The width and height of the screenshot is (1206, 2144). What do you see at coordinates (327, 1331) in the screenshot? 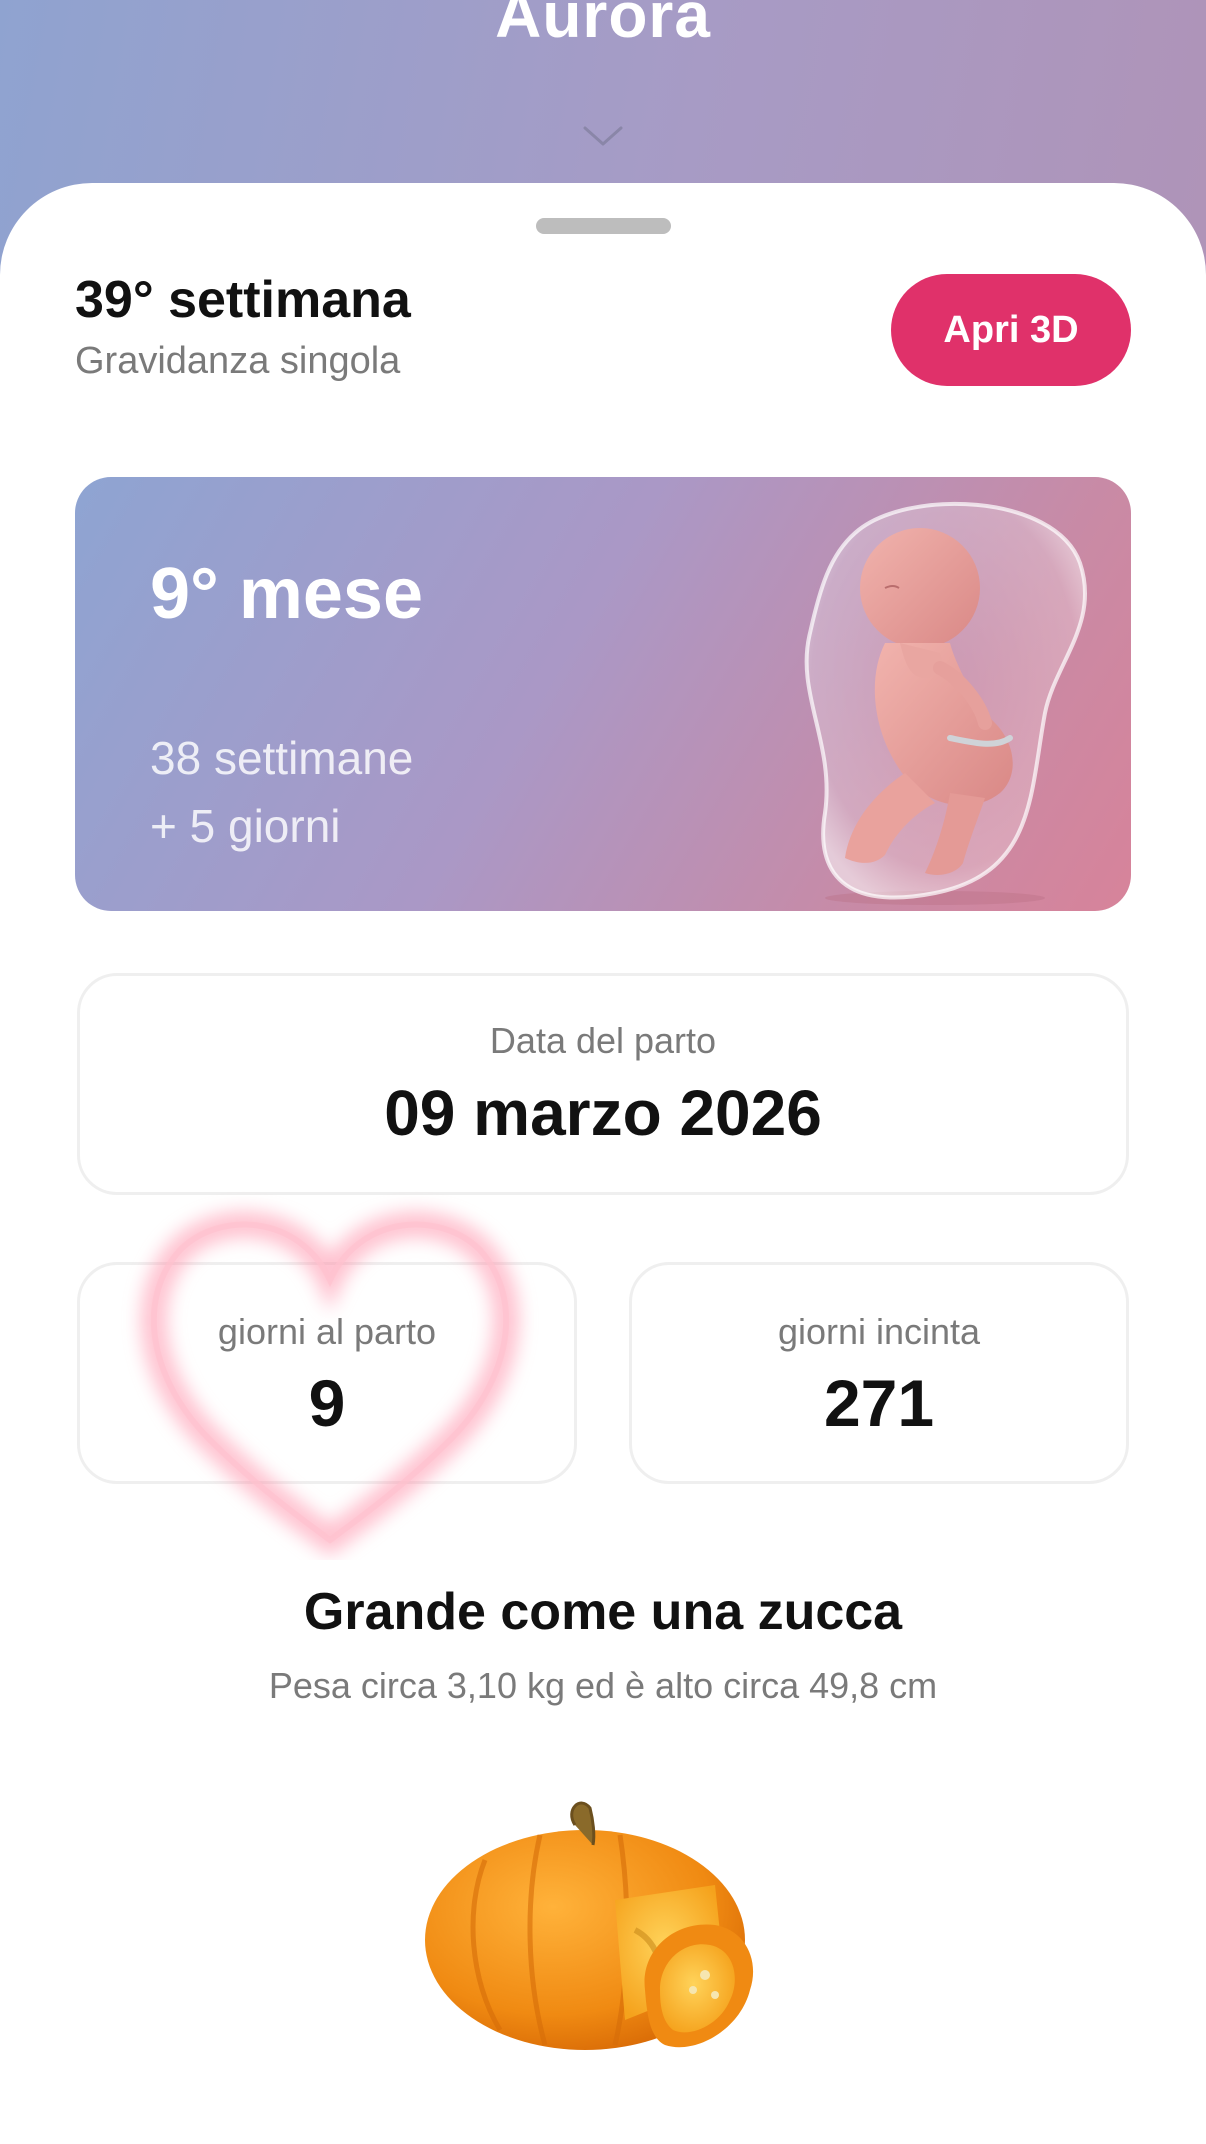
I see `days-to-birth-label: giorni al parto` at bounding box center [327, 1331].